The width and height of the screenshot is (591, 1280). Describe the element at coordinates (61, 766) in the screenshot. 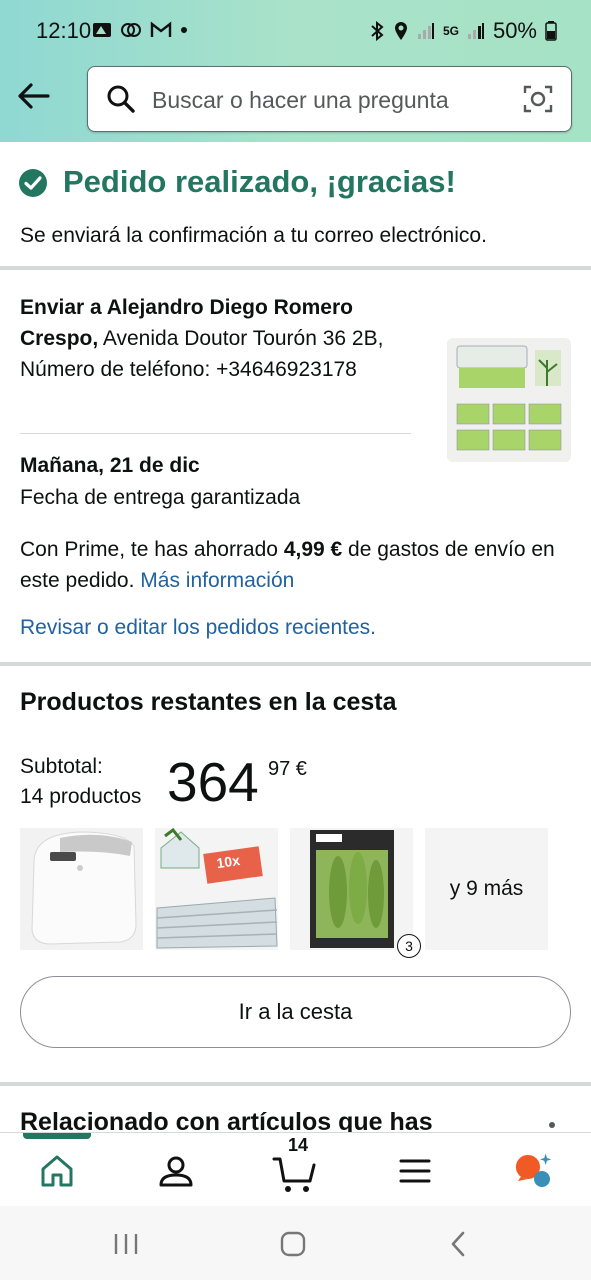

I see `subtotal-text: Subtotal:` at that location.